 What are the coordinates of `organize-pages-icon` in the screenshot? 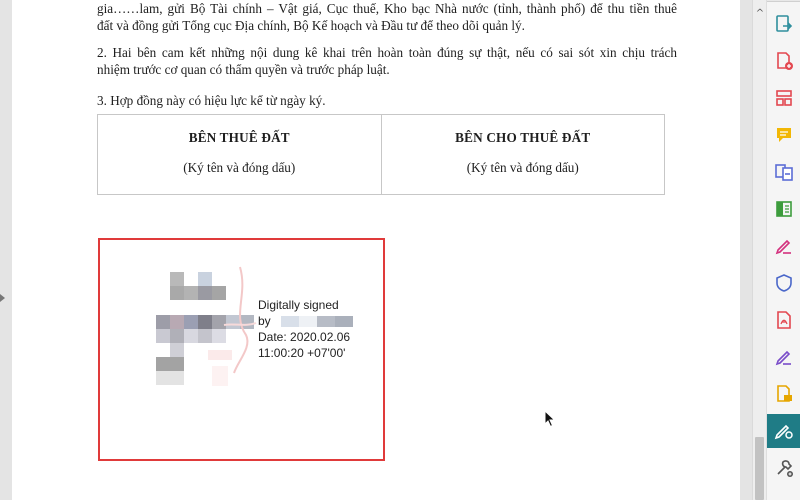 It's located at (783, 98).